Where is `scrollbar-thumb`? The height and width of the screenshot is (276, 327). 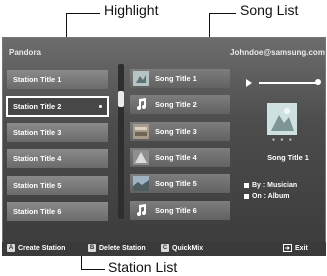
scrollbar-thumb is located at coordinates (121, 99).